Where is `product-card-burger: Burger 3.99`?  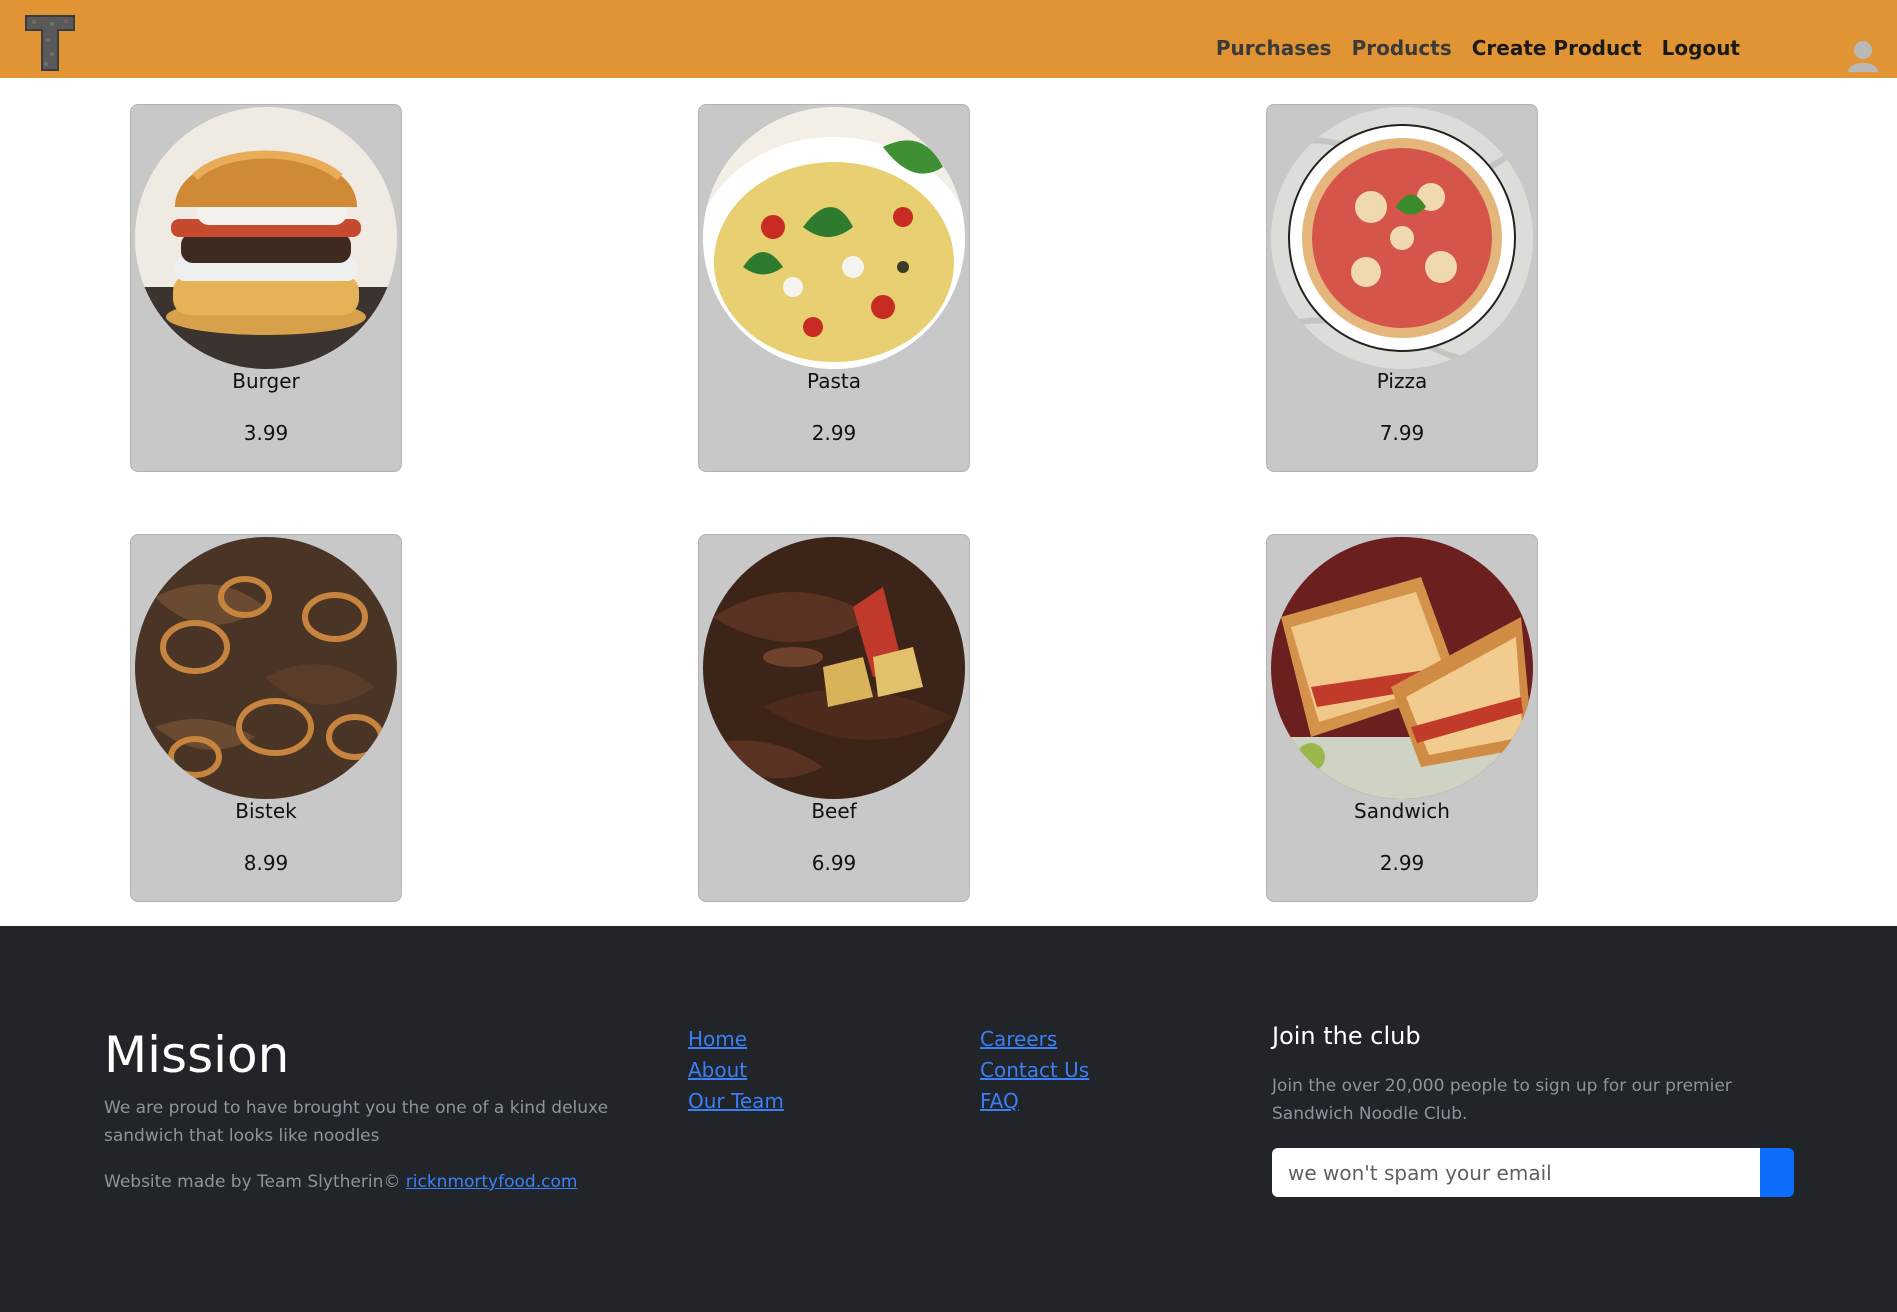 product-card-burger: Burger 3.99 is located at coordinates (266, 288).